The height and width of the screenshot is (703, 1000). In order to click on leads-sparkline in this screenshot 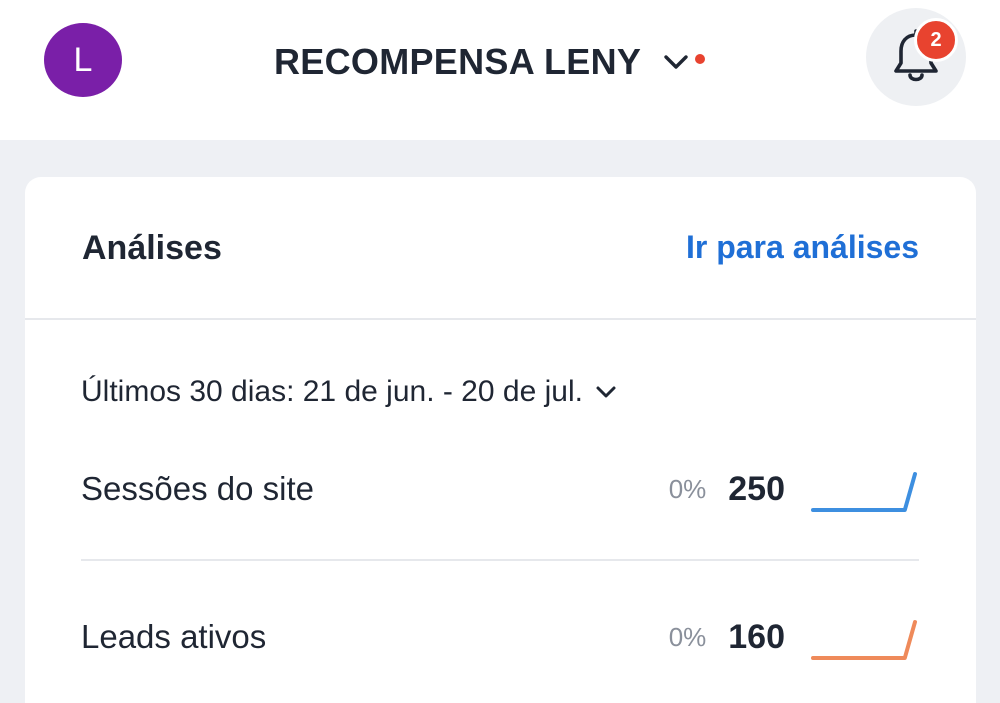, I will do `click(864, 640)`.